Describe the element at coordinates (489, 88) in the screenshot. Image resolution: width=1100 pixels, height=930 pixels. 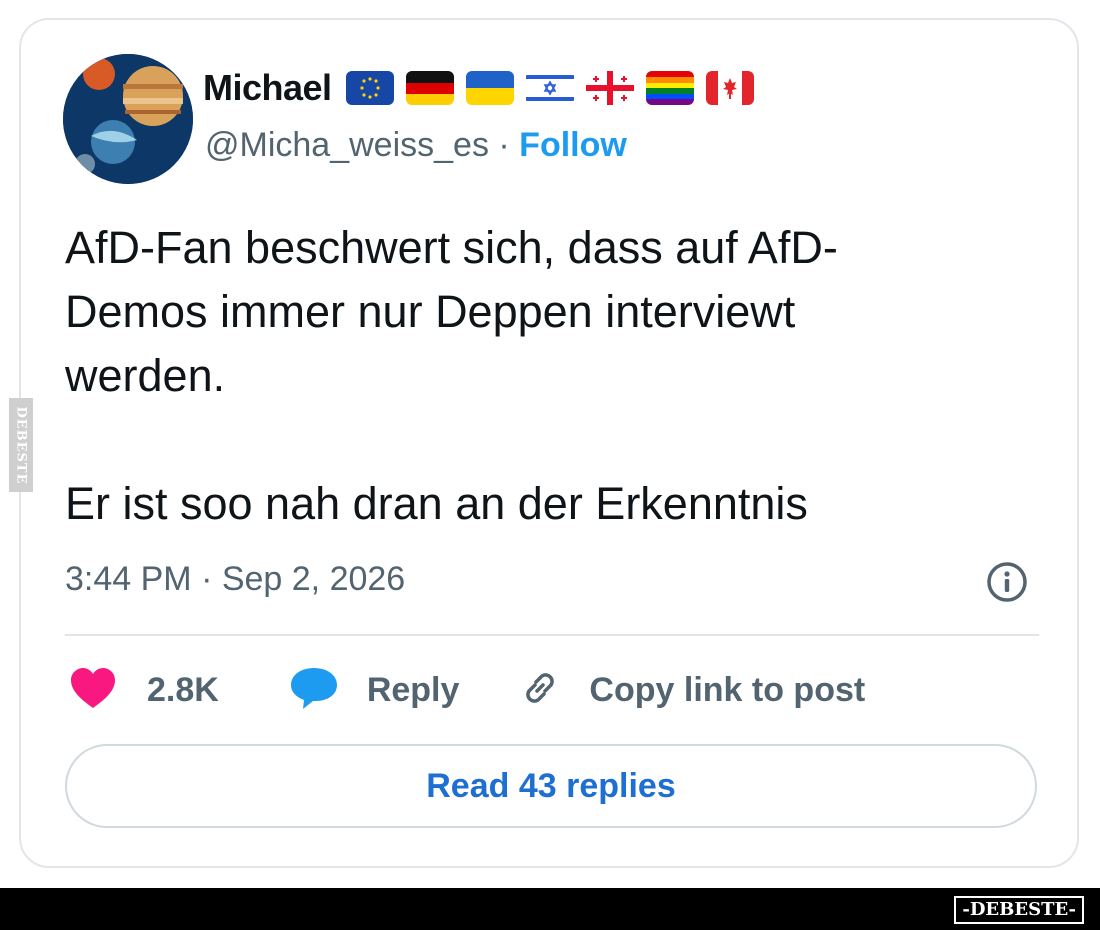
I see `ukraine-flag-icon` at that location.